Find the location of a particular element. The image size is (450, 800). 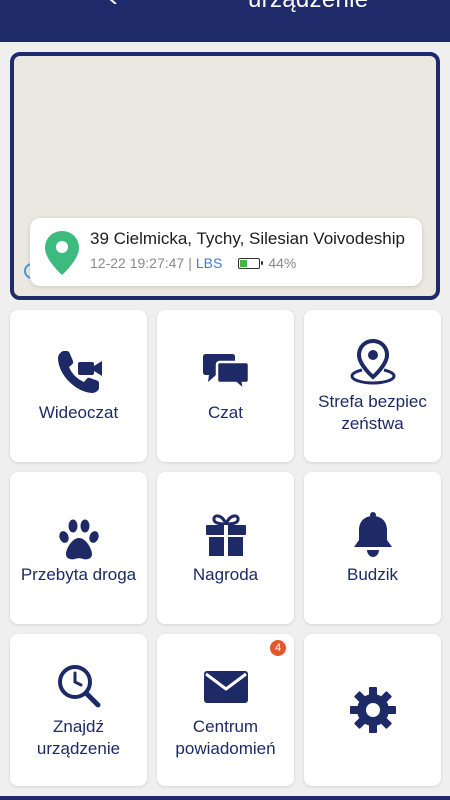

bottom-bar is located at coordinates (225, 798).